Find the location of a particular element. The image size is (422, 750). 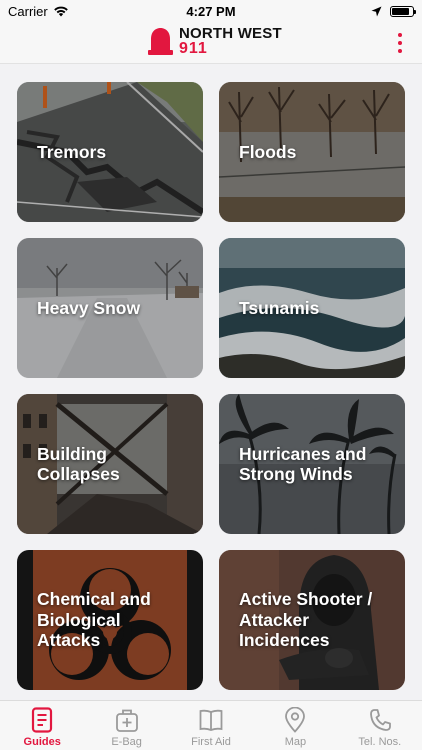

guide-card-chemical-biological: Chemical and Biological Attacks is located at coordinates (110, 620).